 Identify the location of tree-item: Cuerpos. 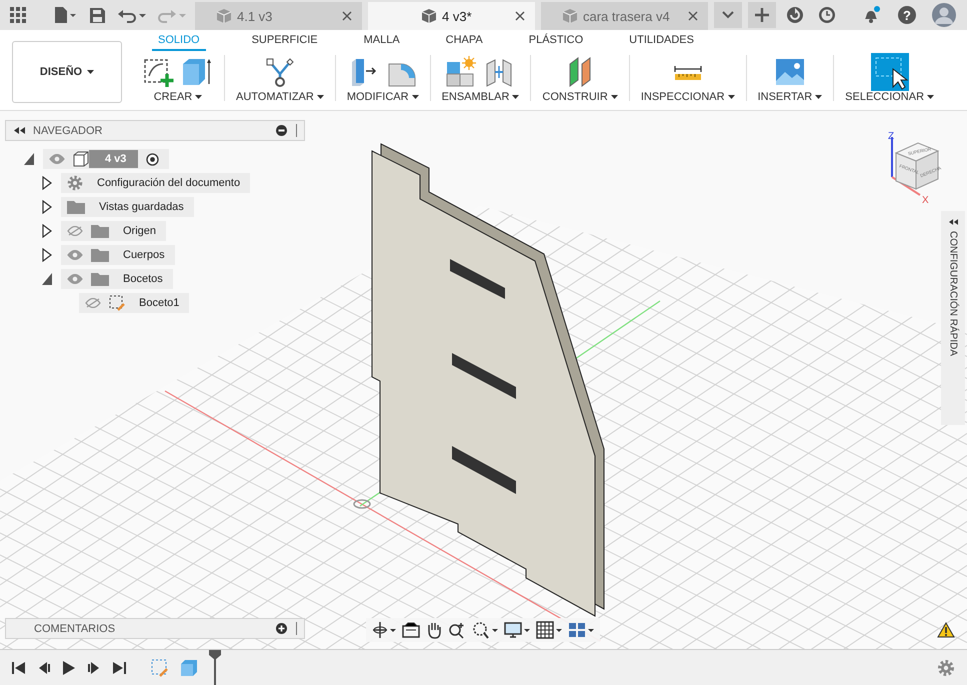
(118, 255).